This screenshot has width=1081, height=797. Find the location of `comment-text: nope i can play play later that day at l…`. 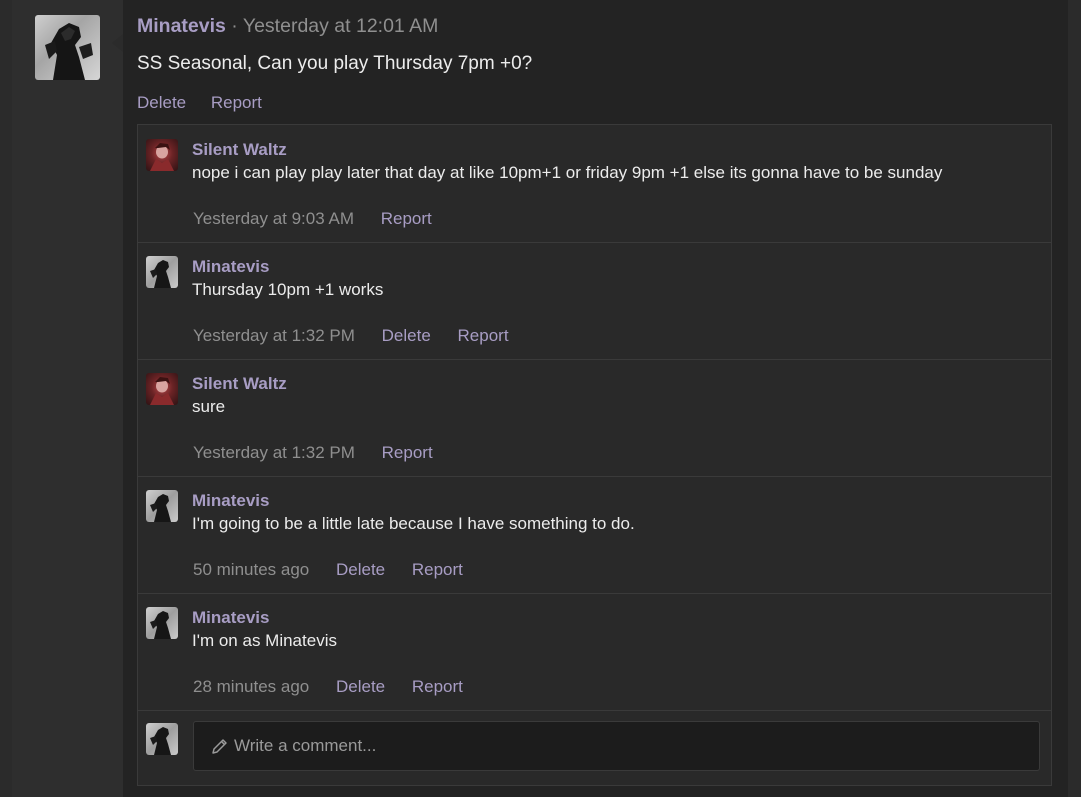

comment-text: nope i can play play later that day at l… is located at coordinates (567, 172).